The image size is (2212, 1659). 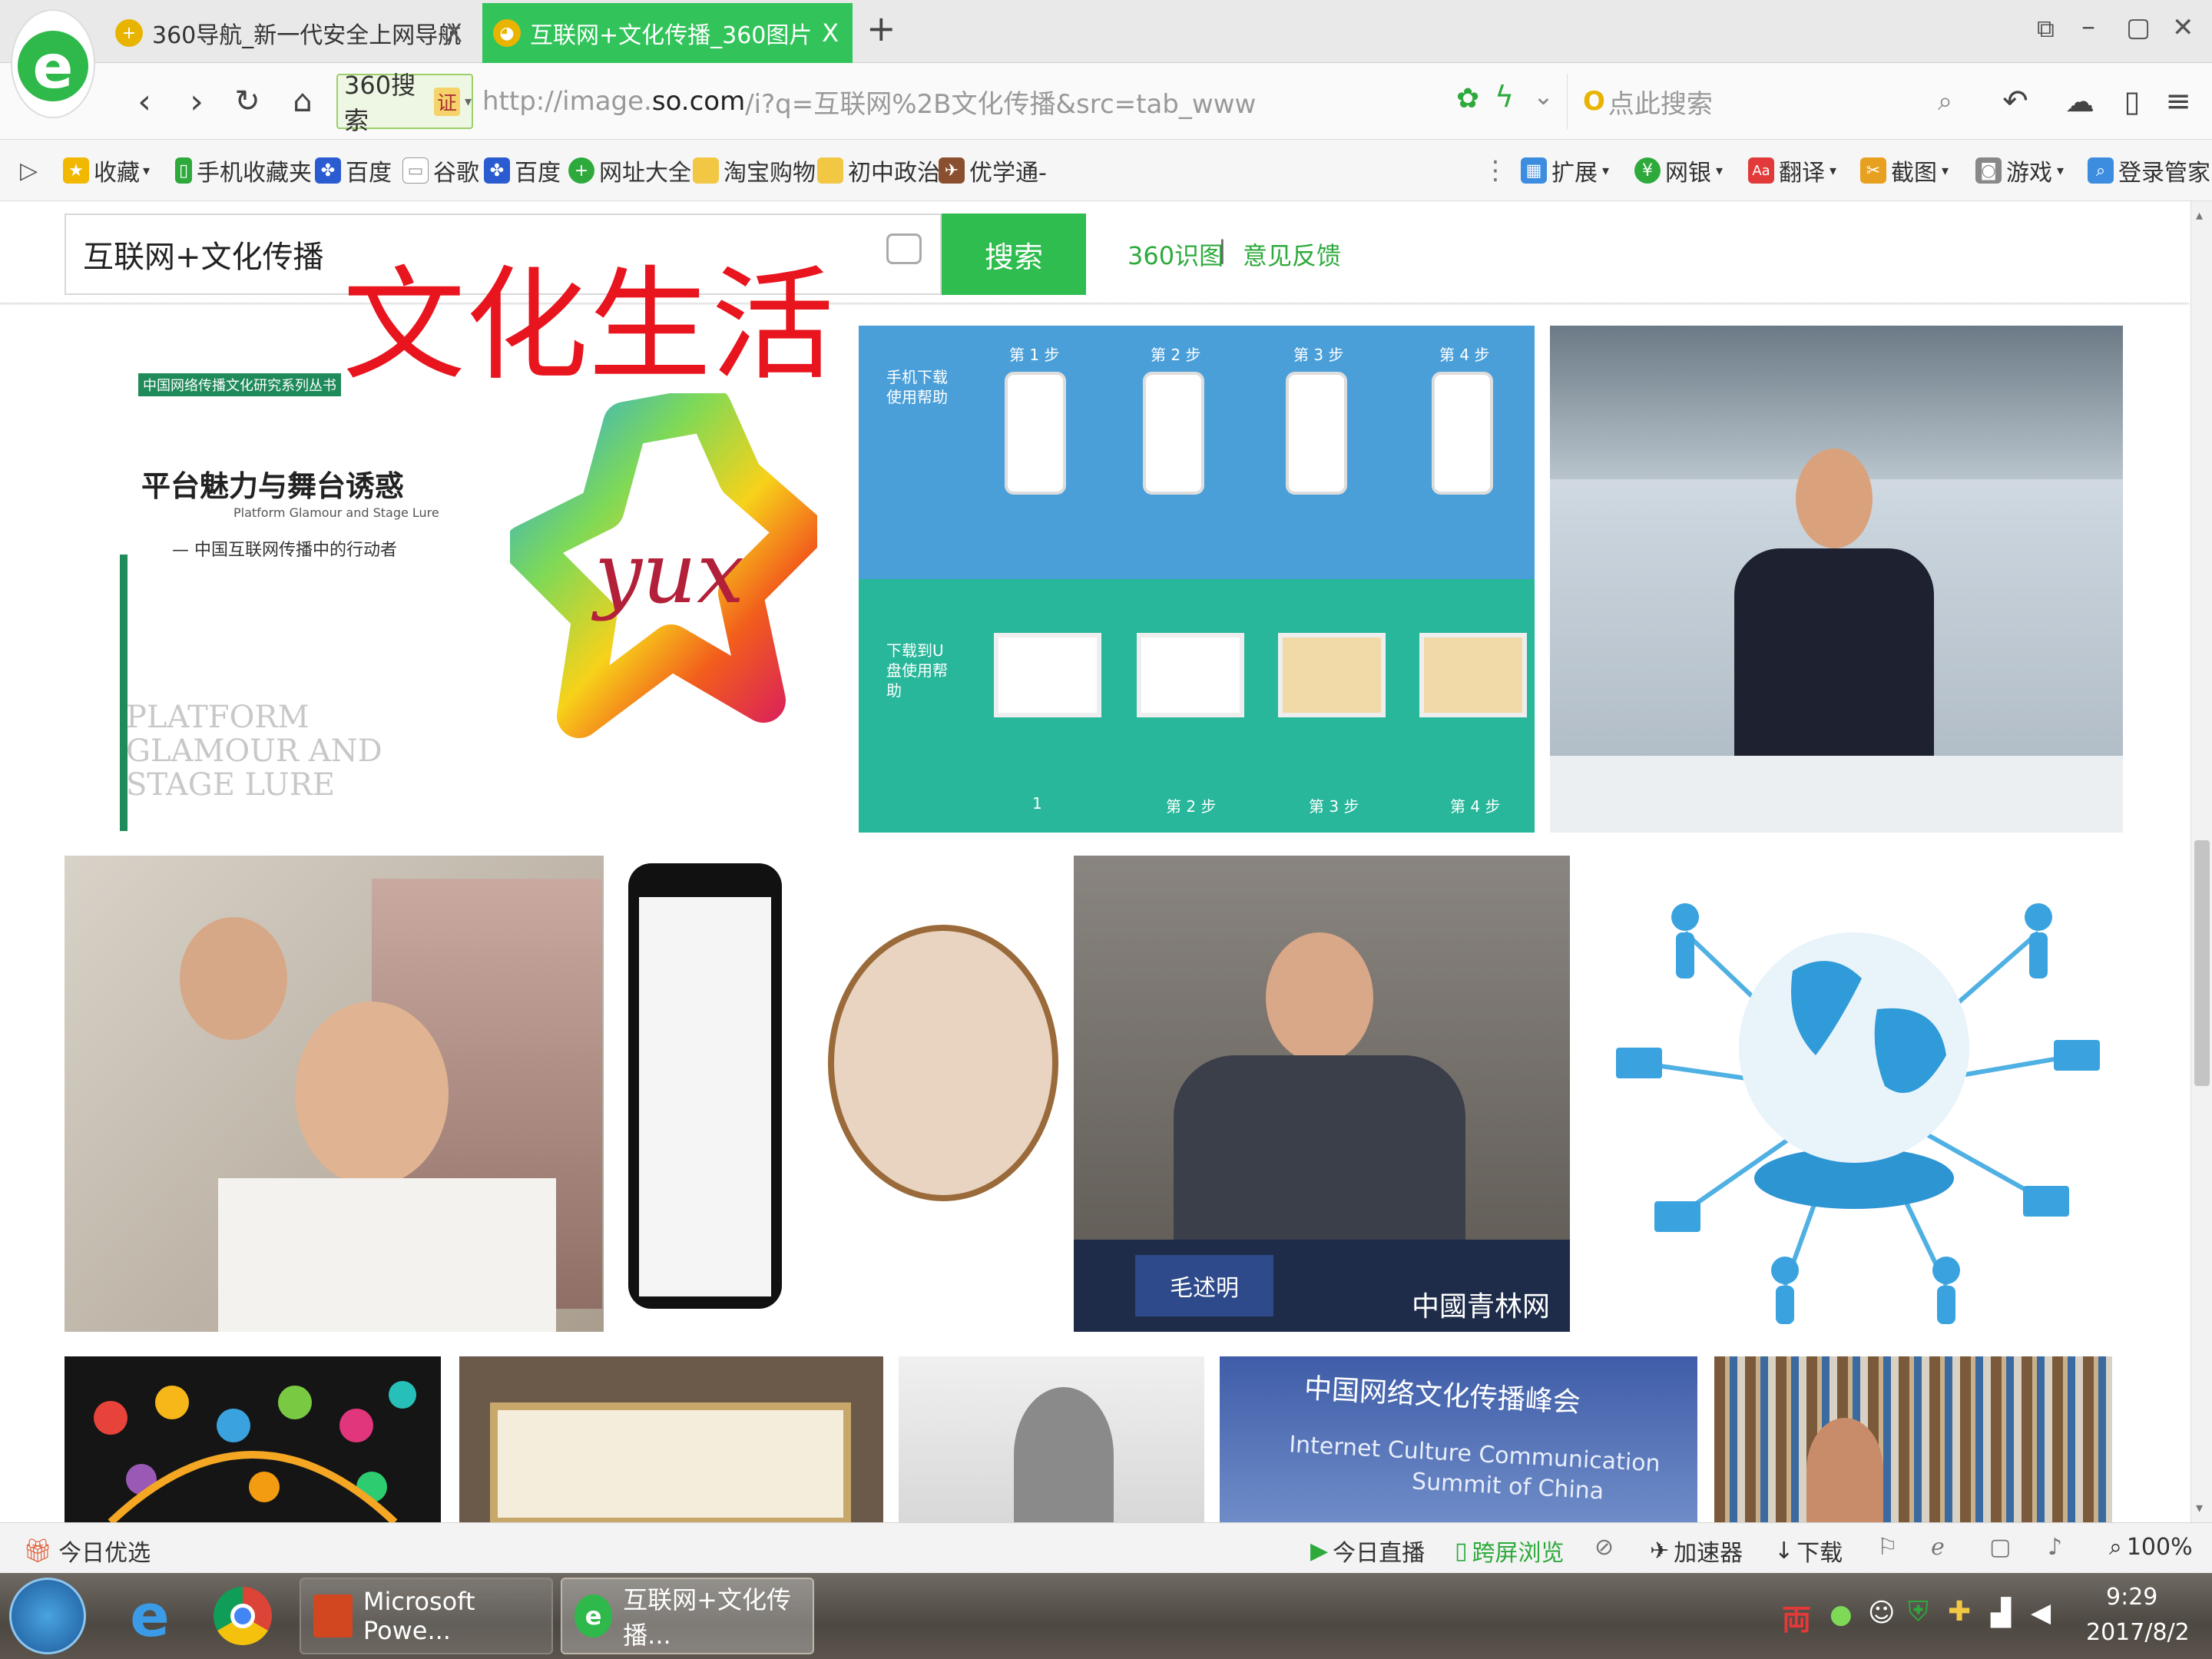 I want to click on bookmark-taobao: 淘宝购物, so click(x=755, y=170).